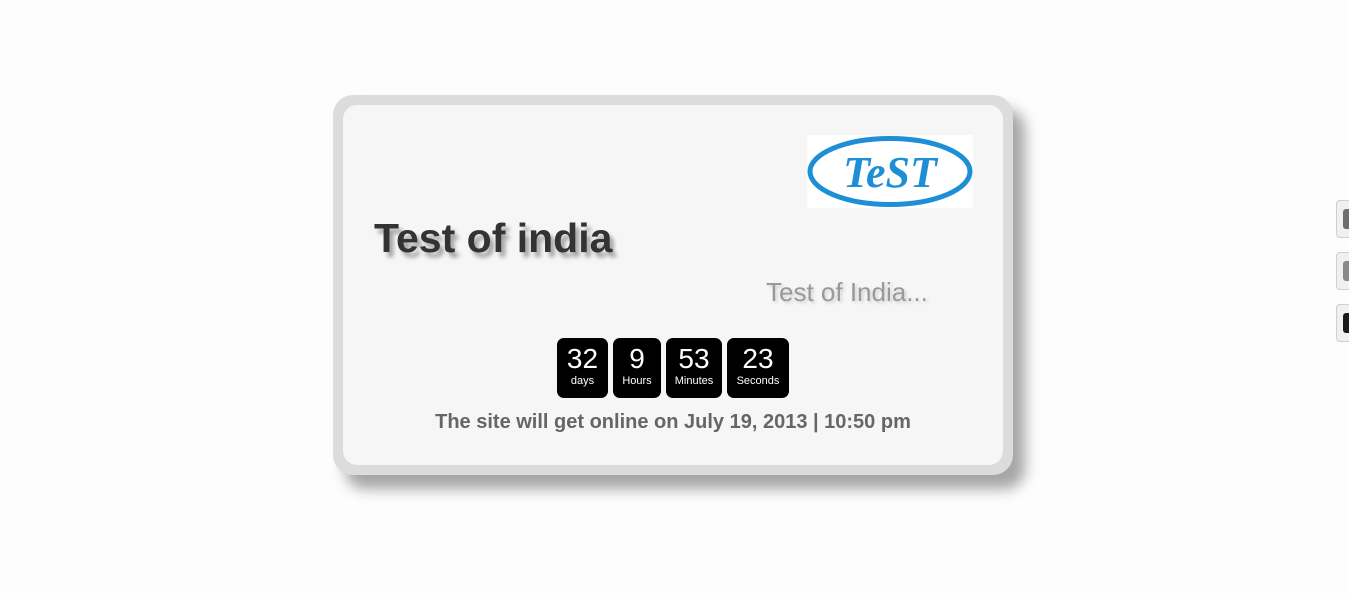  I want to click on logo-text: TeST, so click(891, 172).